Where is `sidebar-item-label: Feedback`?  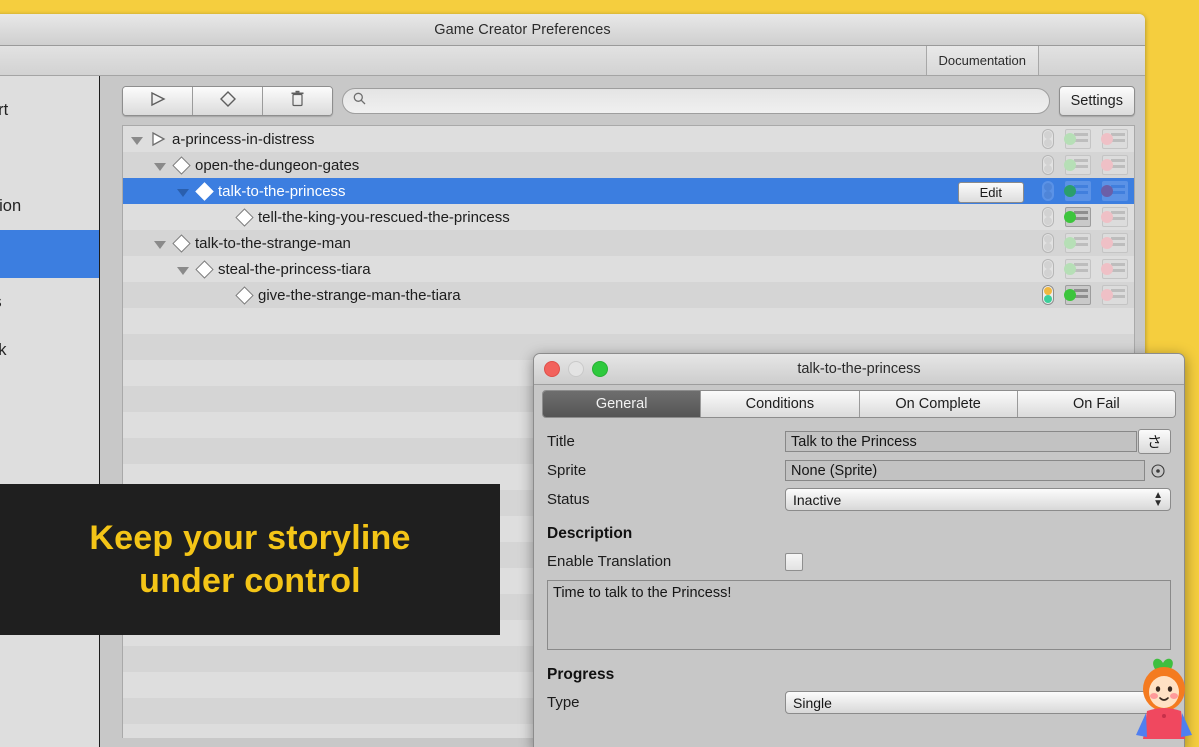 sidebar-item-label: Feedback is located at coordinates (3, 349).